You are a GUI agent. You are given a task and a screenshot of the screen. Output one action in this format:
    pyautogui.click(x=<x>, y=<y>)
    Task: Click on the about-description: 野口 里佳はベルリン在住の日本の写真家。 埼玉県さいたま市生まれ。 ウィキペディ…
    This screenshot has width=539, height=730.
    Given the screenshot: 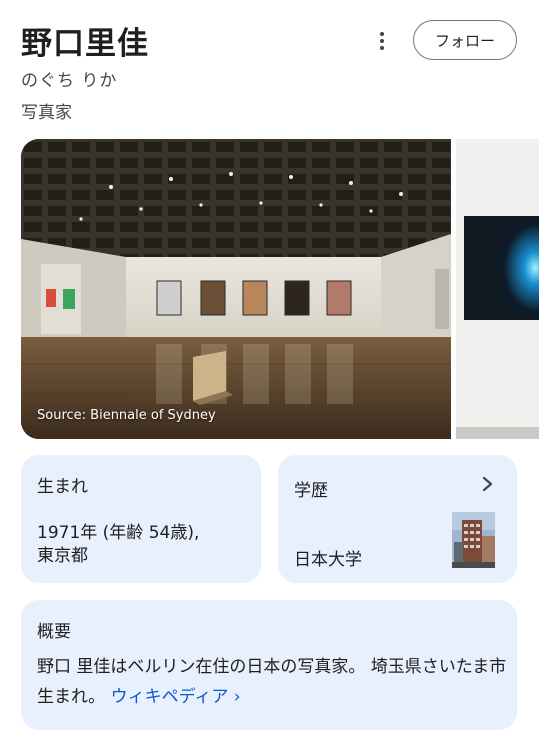 What is the action you would take?
    pyautogui.click(x=272, y=682)
    